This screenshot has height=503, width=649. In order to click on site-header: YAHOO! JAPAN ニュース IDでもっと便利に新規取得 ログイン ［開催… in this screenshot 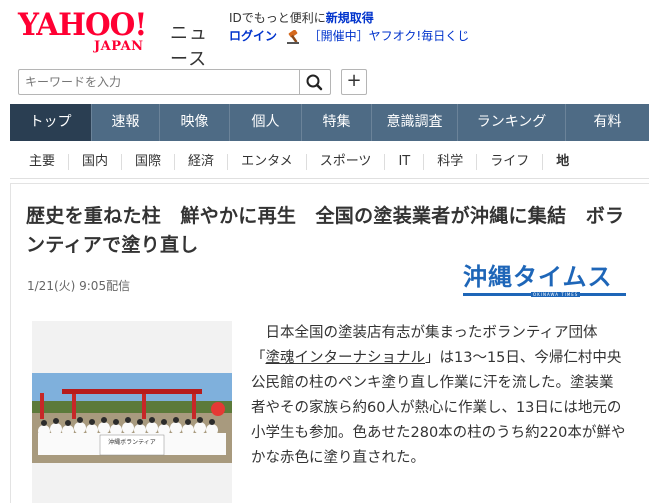, I will do `click(324, 35)`.